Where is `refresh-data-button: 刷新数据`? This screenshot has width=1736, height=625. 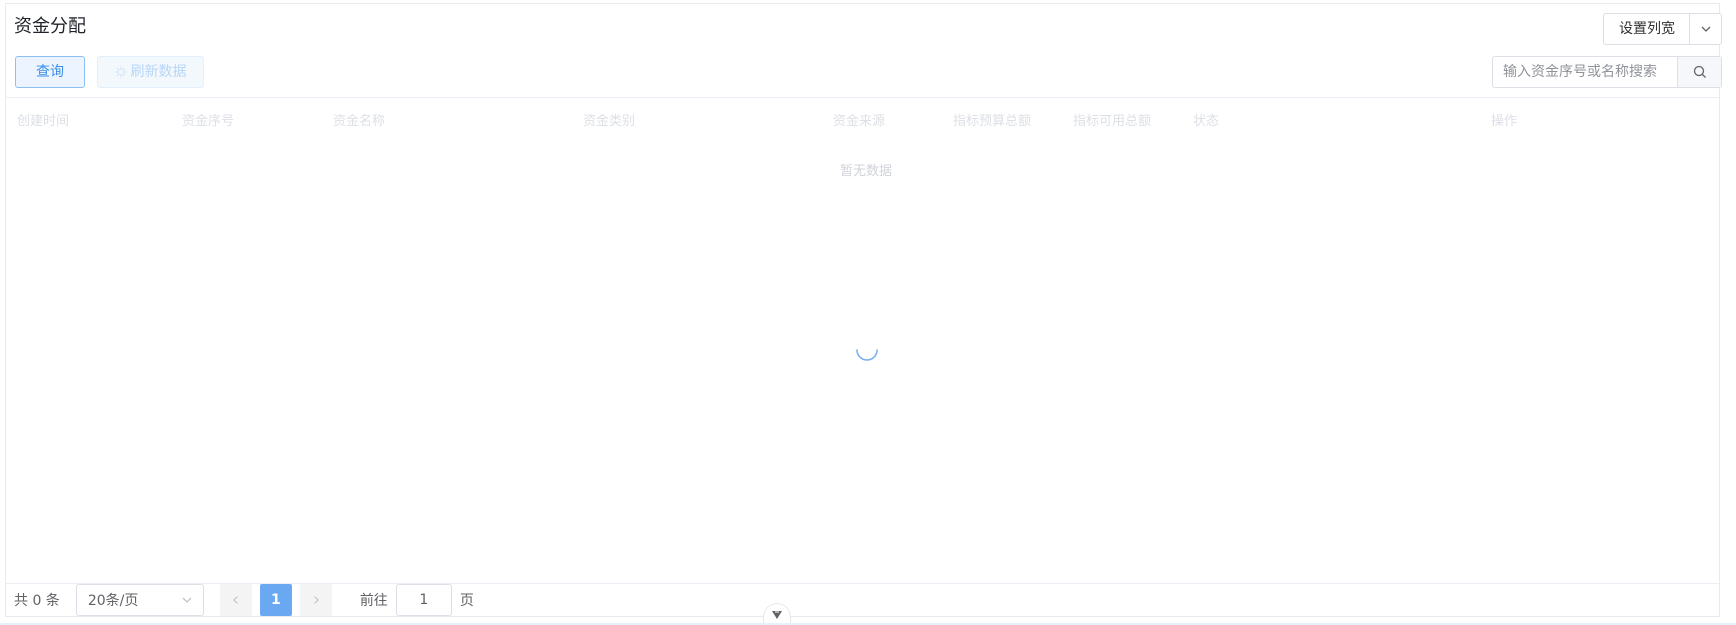
refresh-data-button: 刷新数据 is located at coordinates (150, 72).